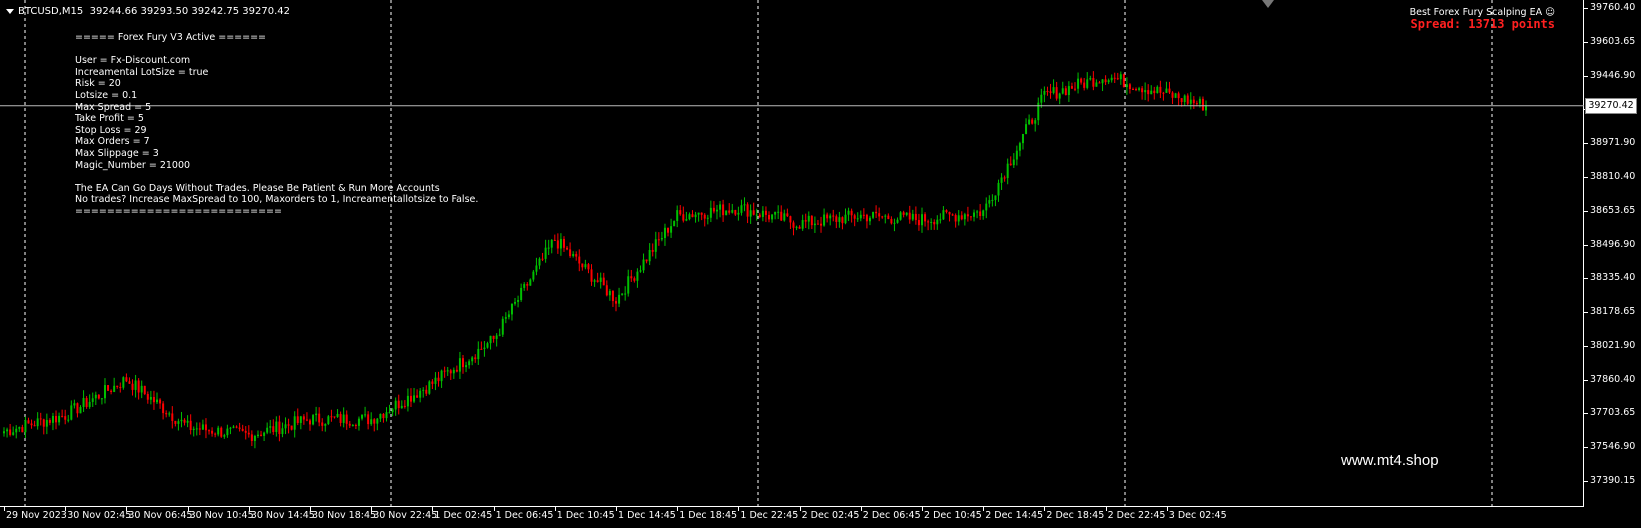  I want to click on time-axis-label: 30 Nov 06:45, so click(160, 515).